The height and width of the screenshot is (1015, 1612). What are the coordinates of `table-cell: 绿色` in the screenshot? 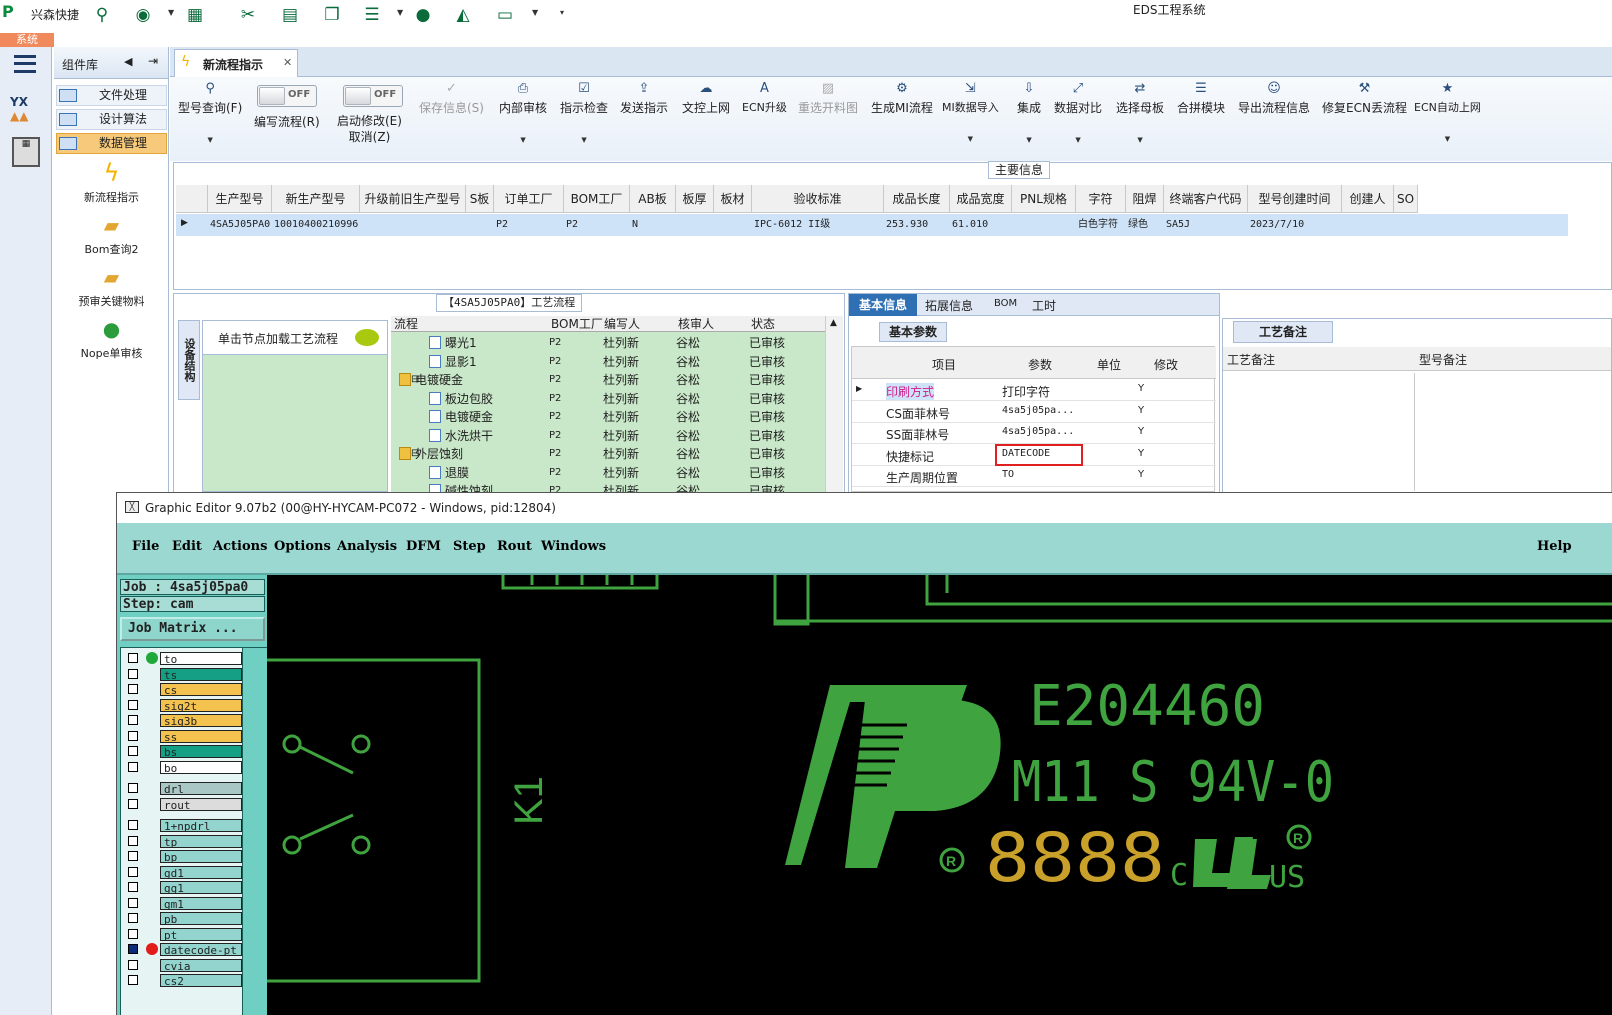 It's located at (1146, 225).